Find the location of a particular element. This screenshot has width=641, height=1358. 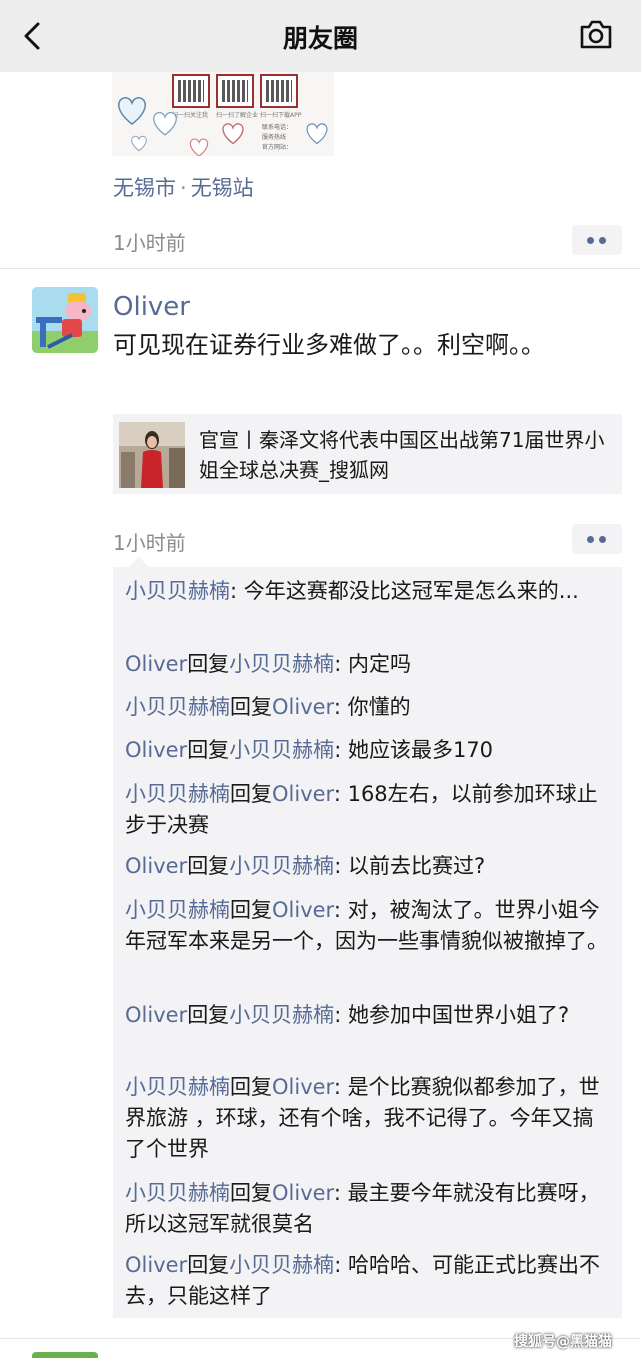

comment-item: Oliver回复小贝贝赫楠: 内定吗 is located at coordinates (369, 664).